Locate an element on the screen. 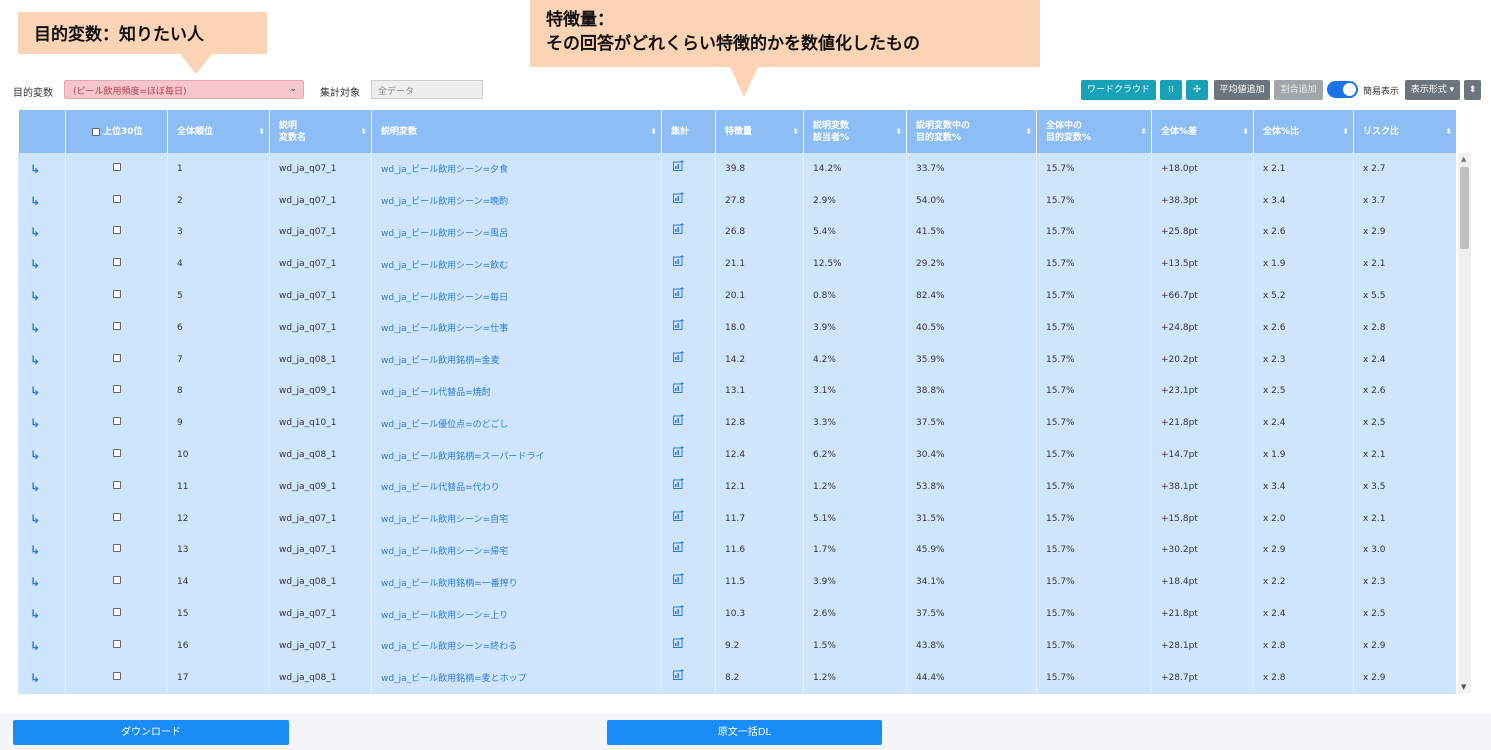 Image resolution: width=1491 pixels, height=750 pixels. aggregation-target-field: 全データ is located at coordinates (427, 89).